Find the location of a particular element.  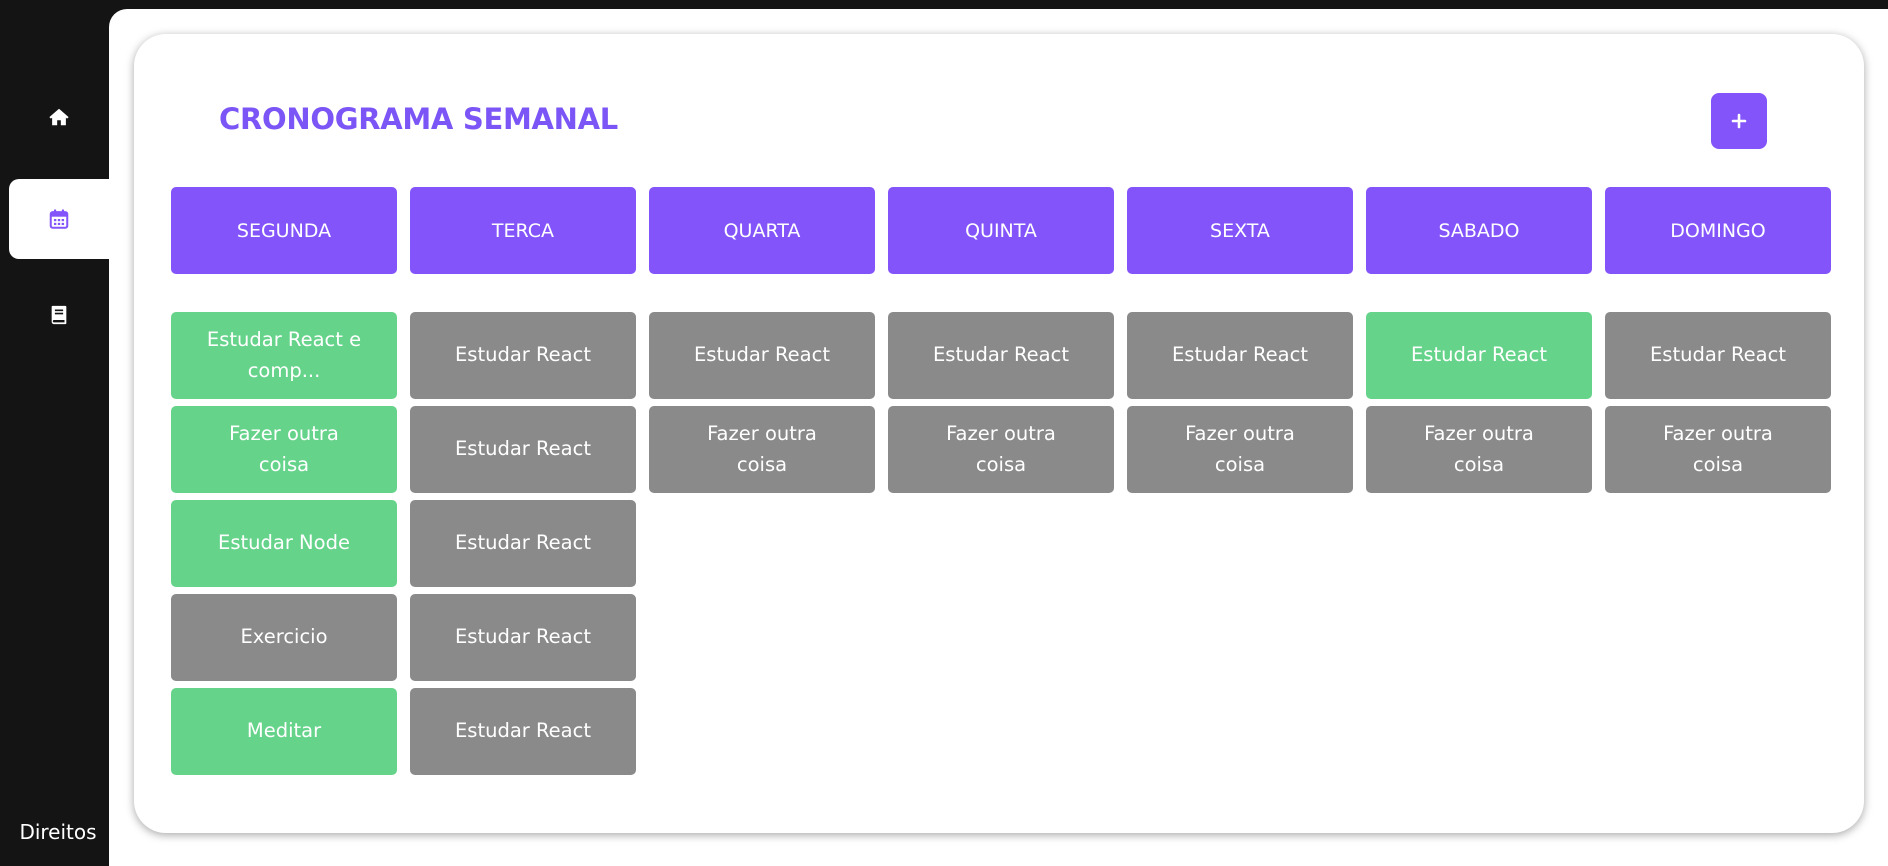

day-header-quarta: QUARTA is located at coordinates (762, 230).